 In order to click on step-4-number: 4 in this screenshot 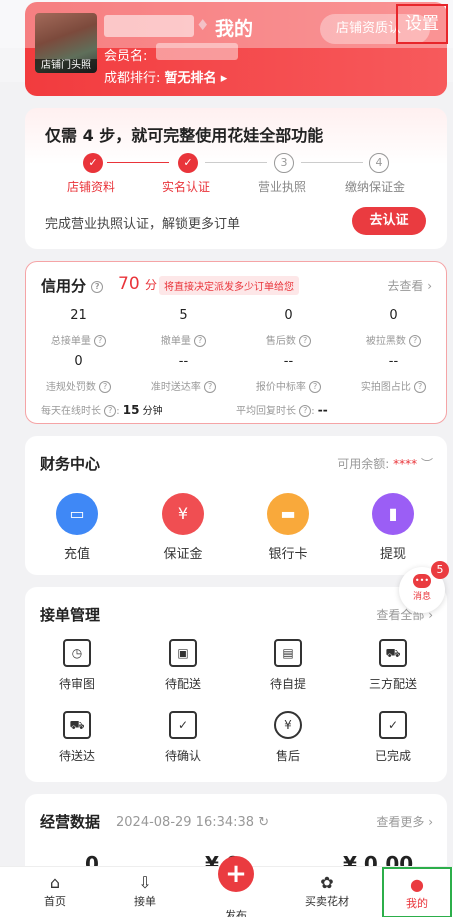, I will do `click(379, 163)`.